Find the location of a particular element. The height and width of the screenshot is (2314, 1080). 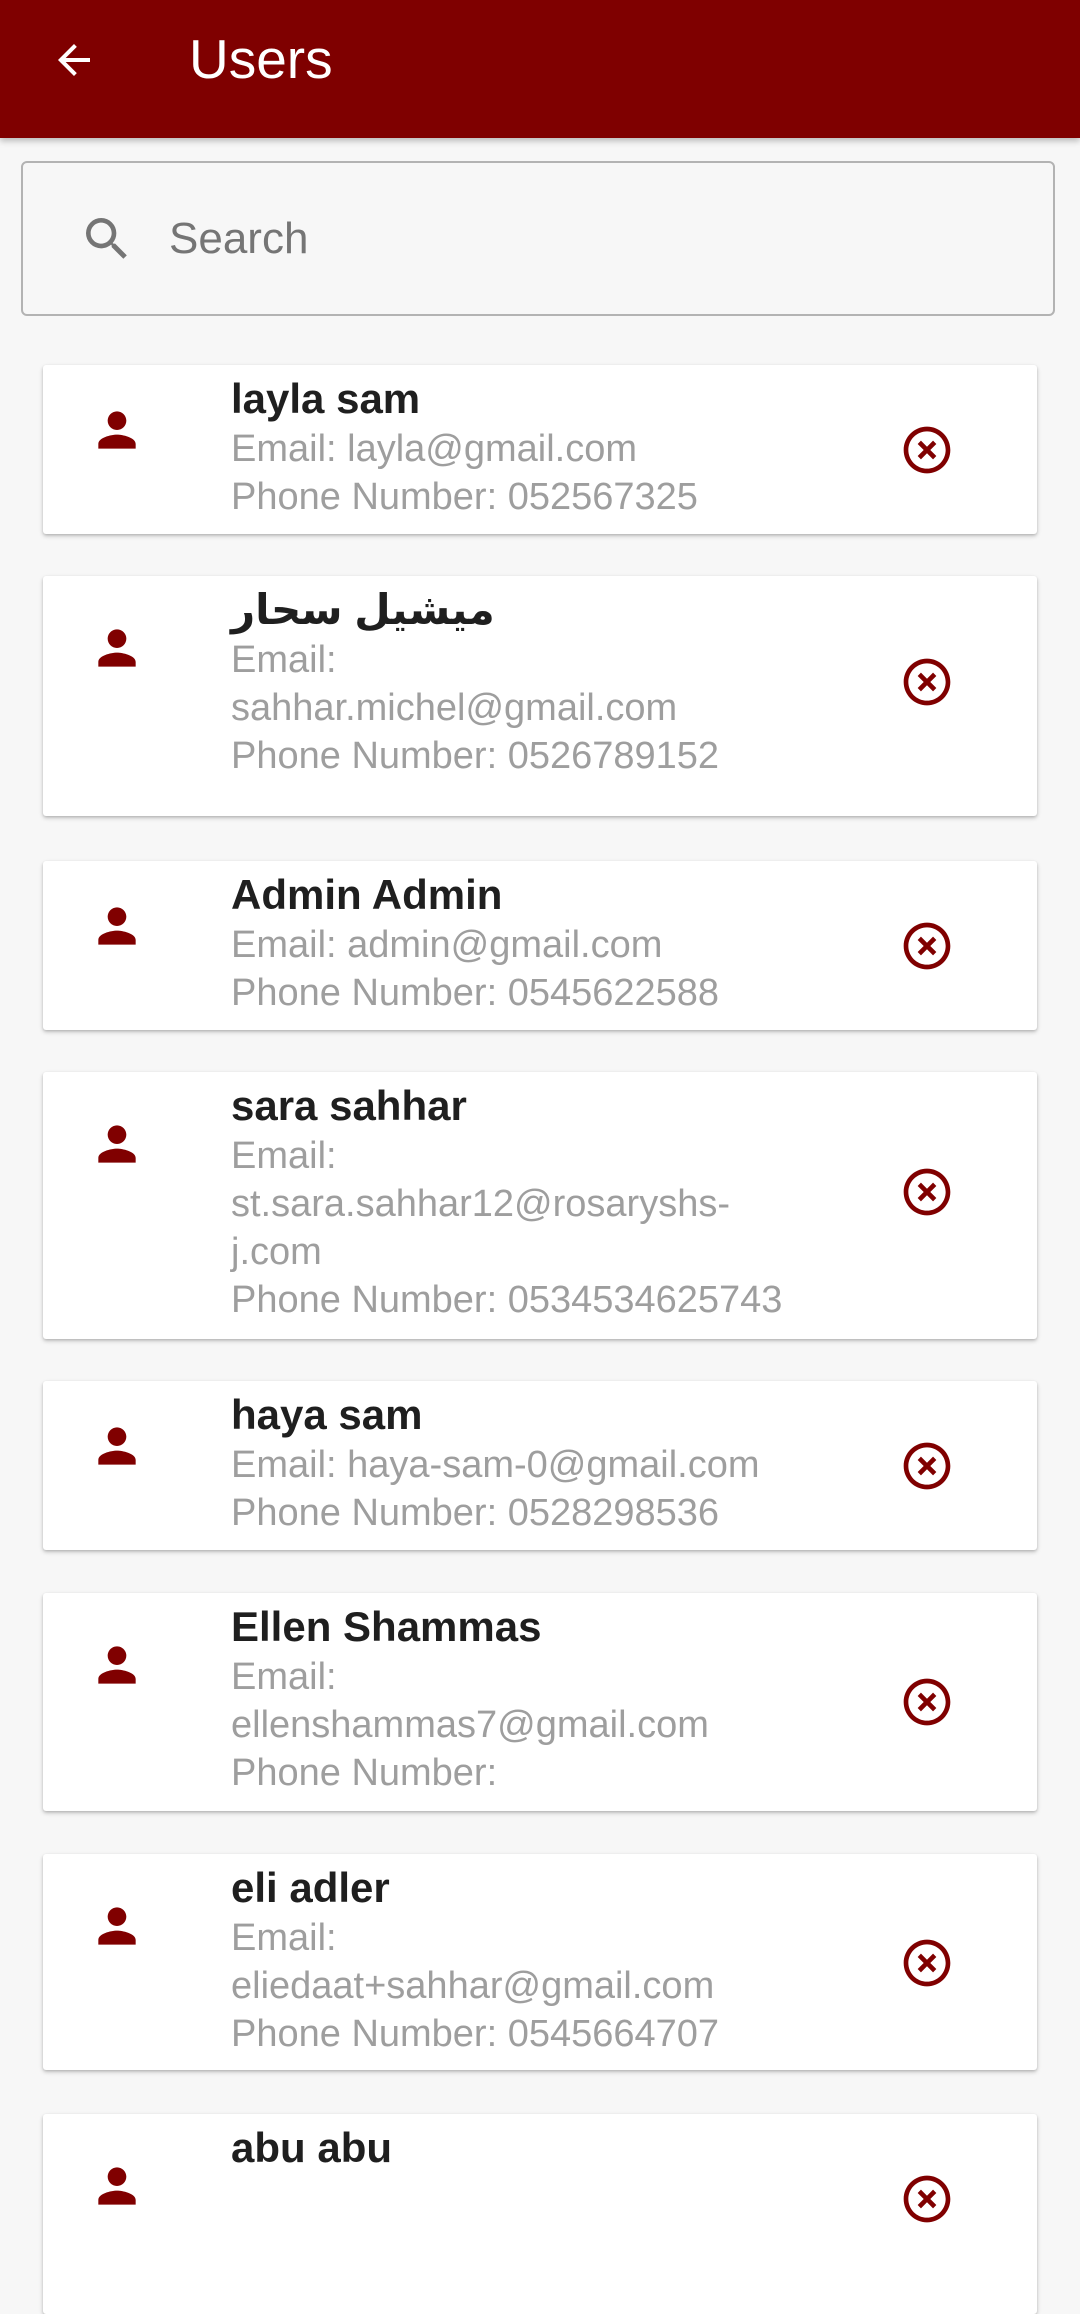

back-button is located at coordinates (74, 60).